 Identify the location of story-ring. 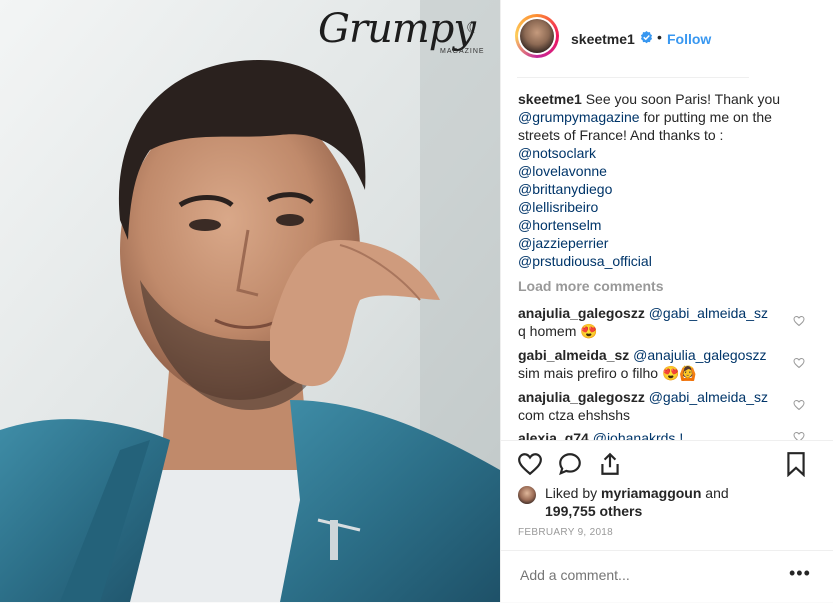
(537, 36).